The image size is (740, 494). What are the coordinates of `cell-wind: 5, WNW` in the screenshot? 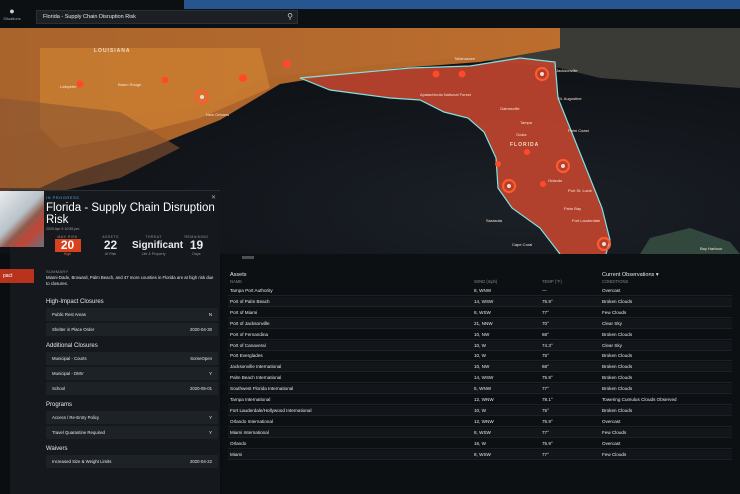 It's located at (483, 389).